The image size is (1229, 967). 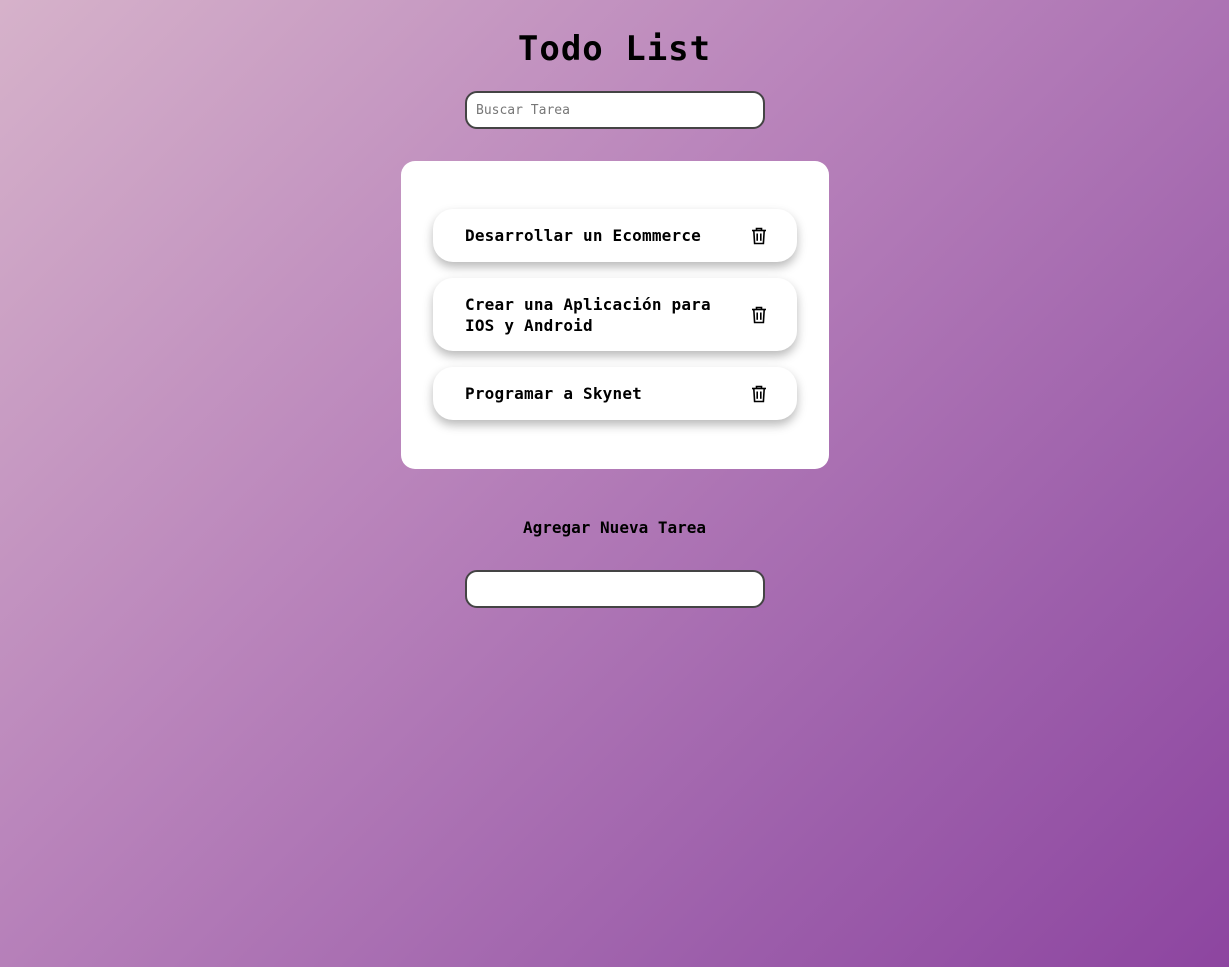 I want to click on todo-item-text: Crear una Aplicación para IOS y Android, so click(x=588, y=314).